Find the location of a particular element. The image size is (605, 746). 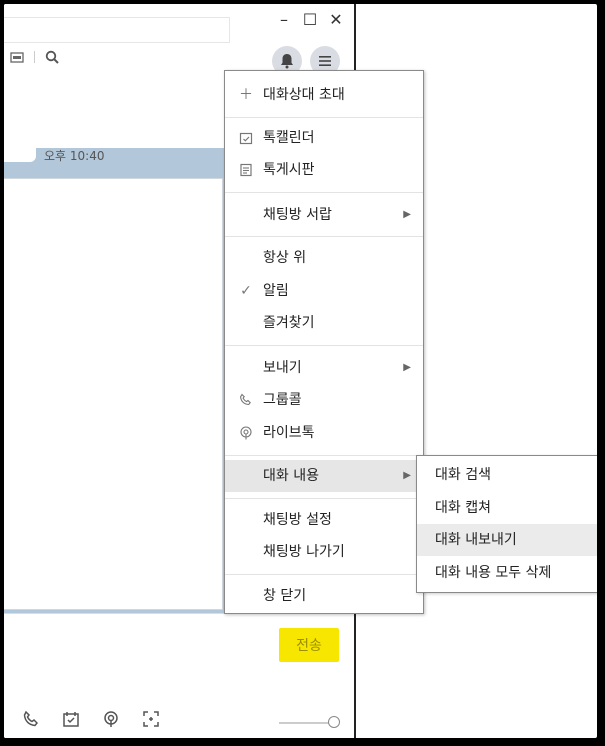

menu-item-label: 채팅방 서랍 is located at coordinates (297, 215).